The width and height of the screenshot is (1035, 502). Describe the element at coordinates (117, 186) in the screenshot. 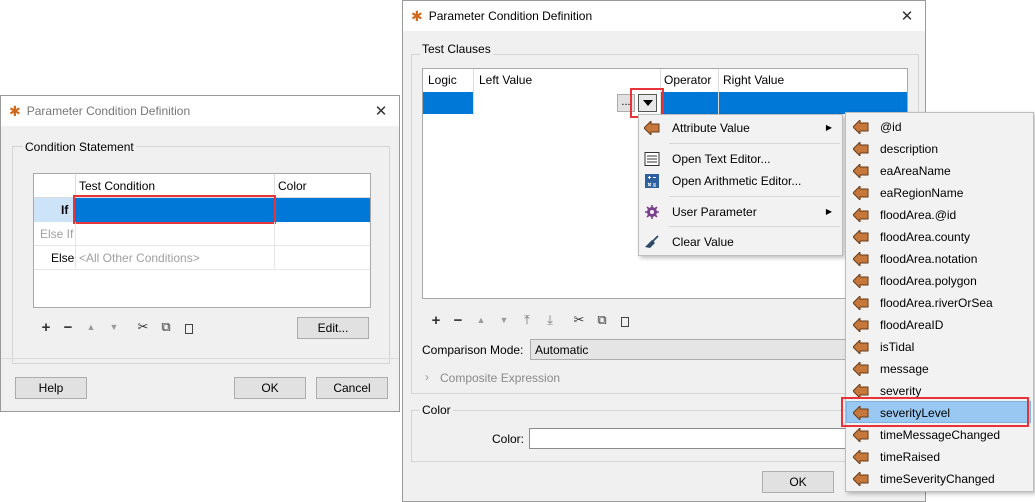

I see `column-test-condition: Test Condition` at that location.